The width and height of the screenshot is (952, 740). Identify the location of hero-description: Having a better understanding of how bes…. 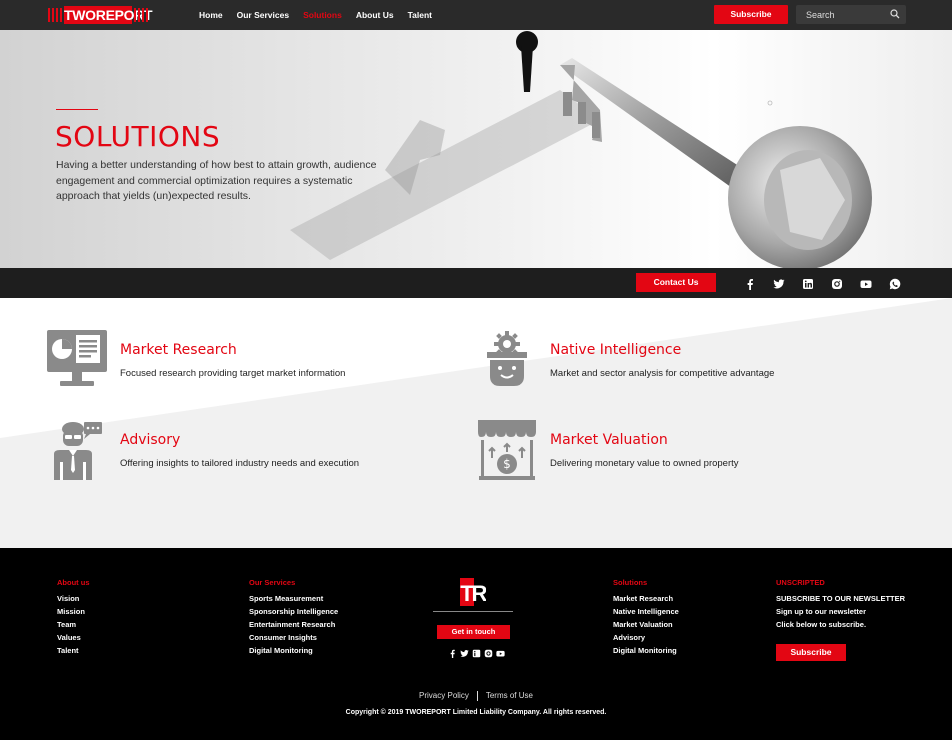
(216, 180).